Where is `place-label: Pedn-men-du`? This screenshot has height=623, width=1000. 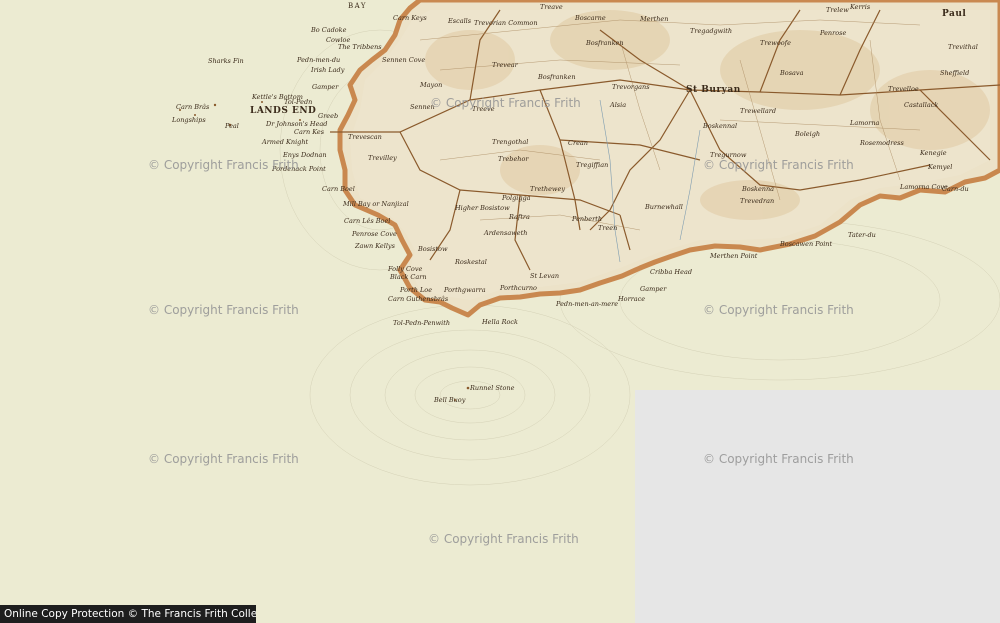 place-label: Pedn-men-du is located at coordinates (319, 60).